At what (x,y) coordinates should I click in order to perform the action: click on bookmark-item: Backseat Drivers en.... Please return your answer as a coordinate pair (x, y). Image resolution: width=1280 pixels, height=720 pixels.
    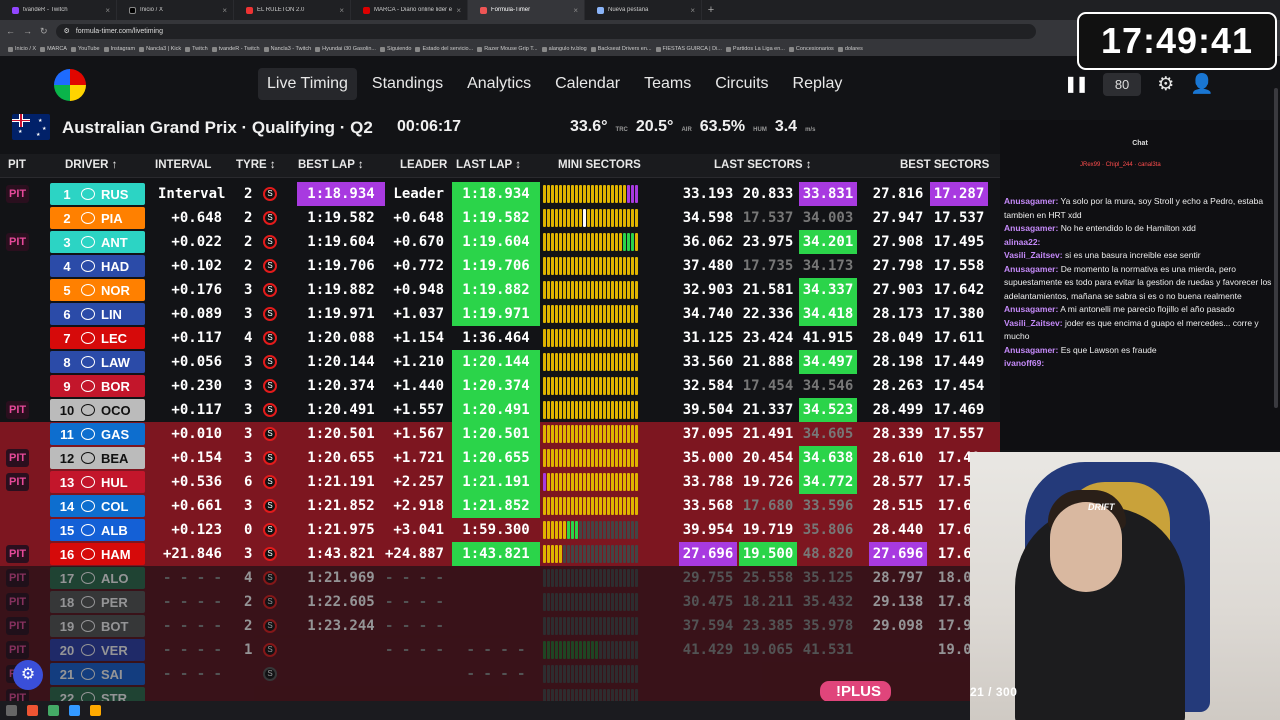
    Looking at the image, I should click on (621, 49).